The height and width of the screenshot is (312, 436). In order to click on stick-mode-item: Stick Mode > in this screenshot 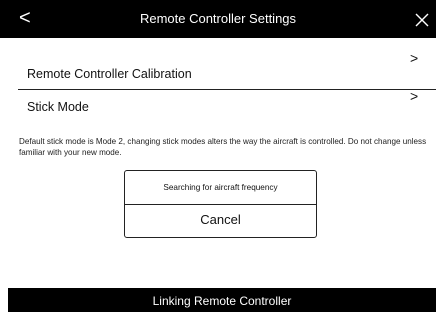, I will do `click(218, 107)`.